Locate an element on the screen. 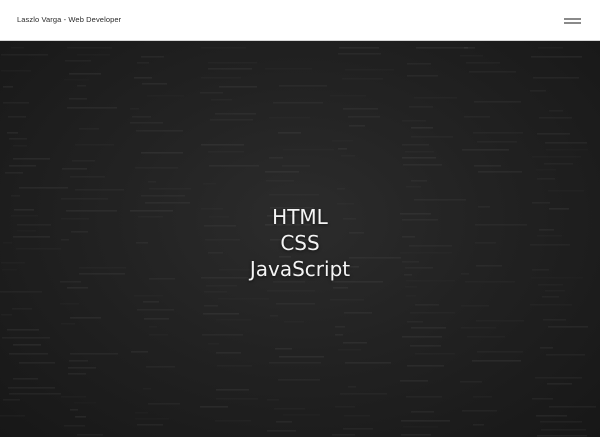  hamburger-menu-icon is located at coordinates (573, 20).